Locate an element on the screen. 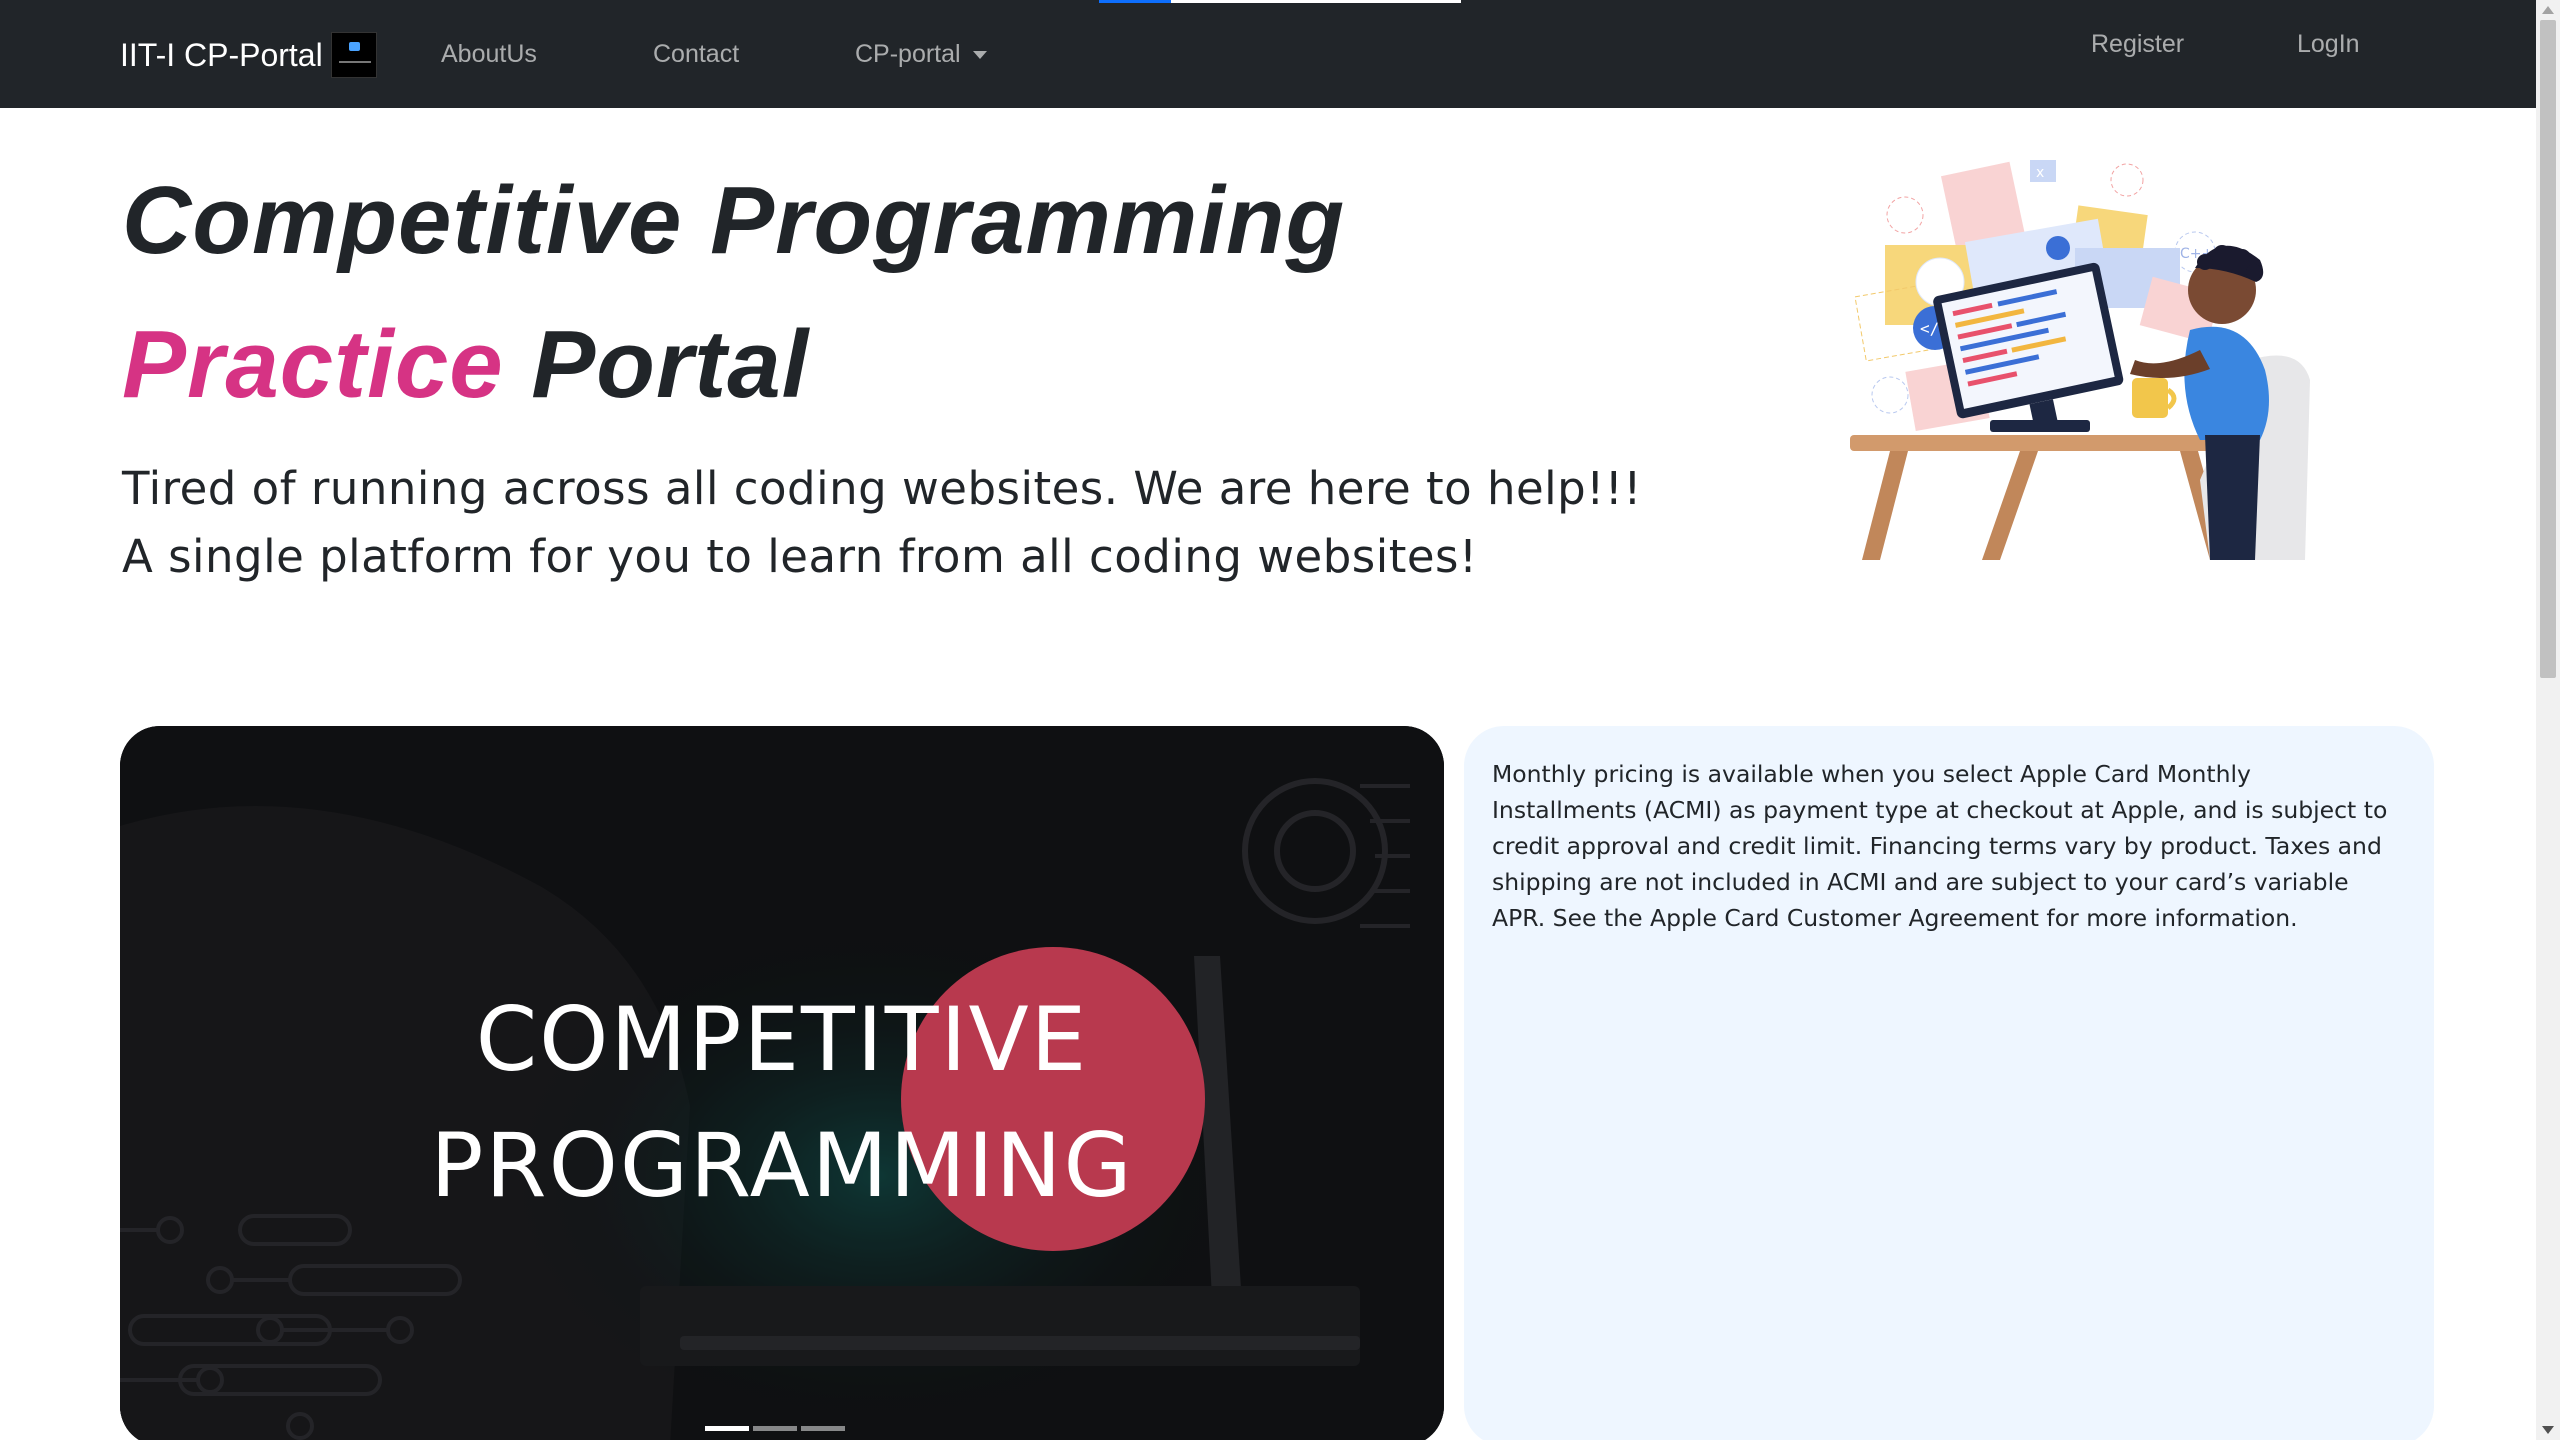  scrollbar-thumb is located at coordinates (2548, 349).